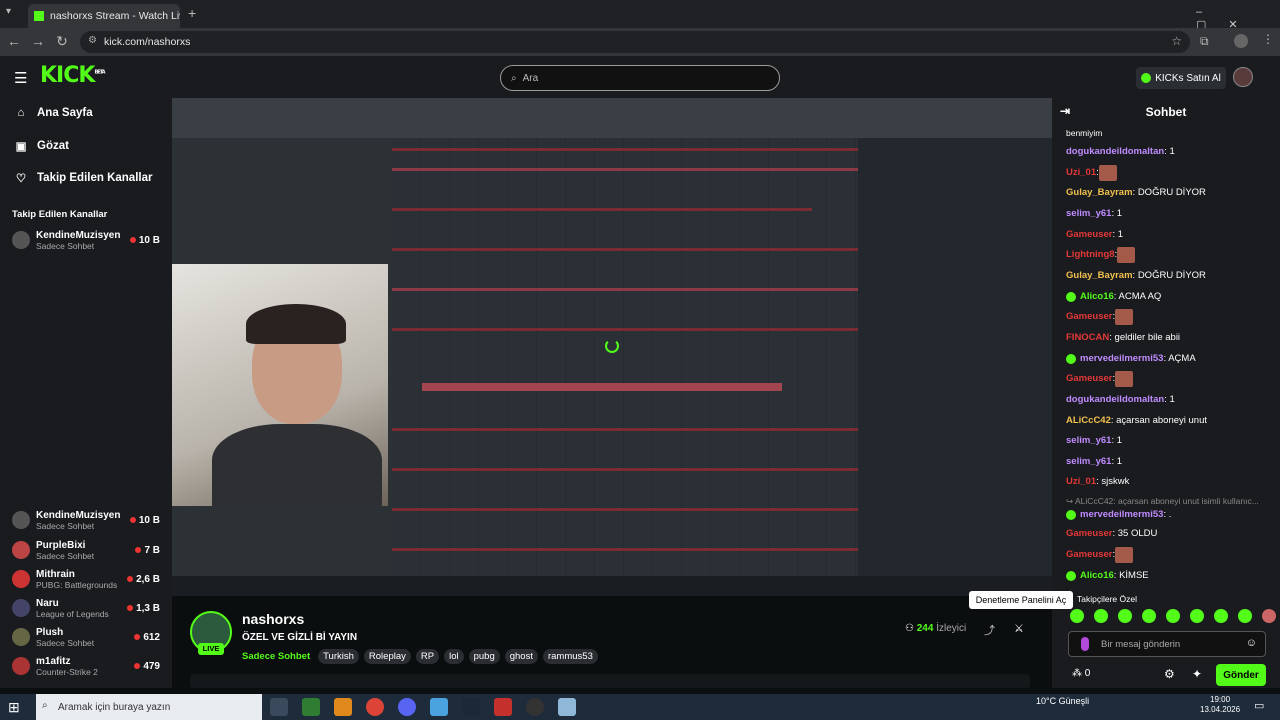  I want to click on tag-chip: pubg, so click(484, 656).